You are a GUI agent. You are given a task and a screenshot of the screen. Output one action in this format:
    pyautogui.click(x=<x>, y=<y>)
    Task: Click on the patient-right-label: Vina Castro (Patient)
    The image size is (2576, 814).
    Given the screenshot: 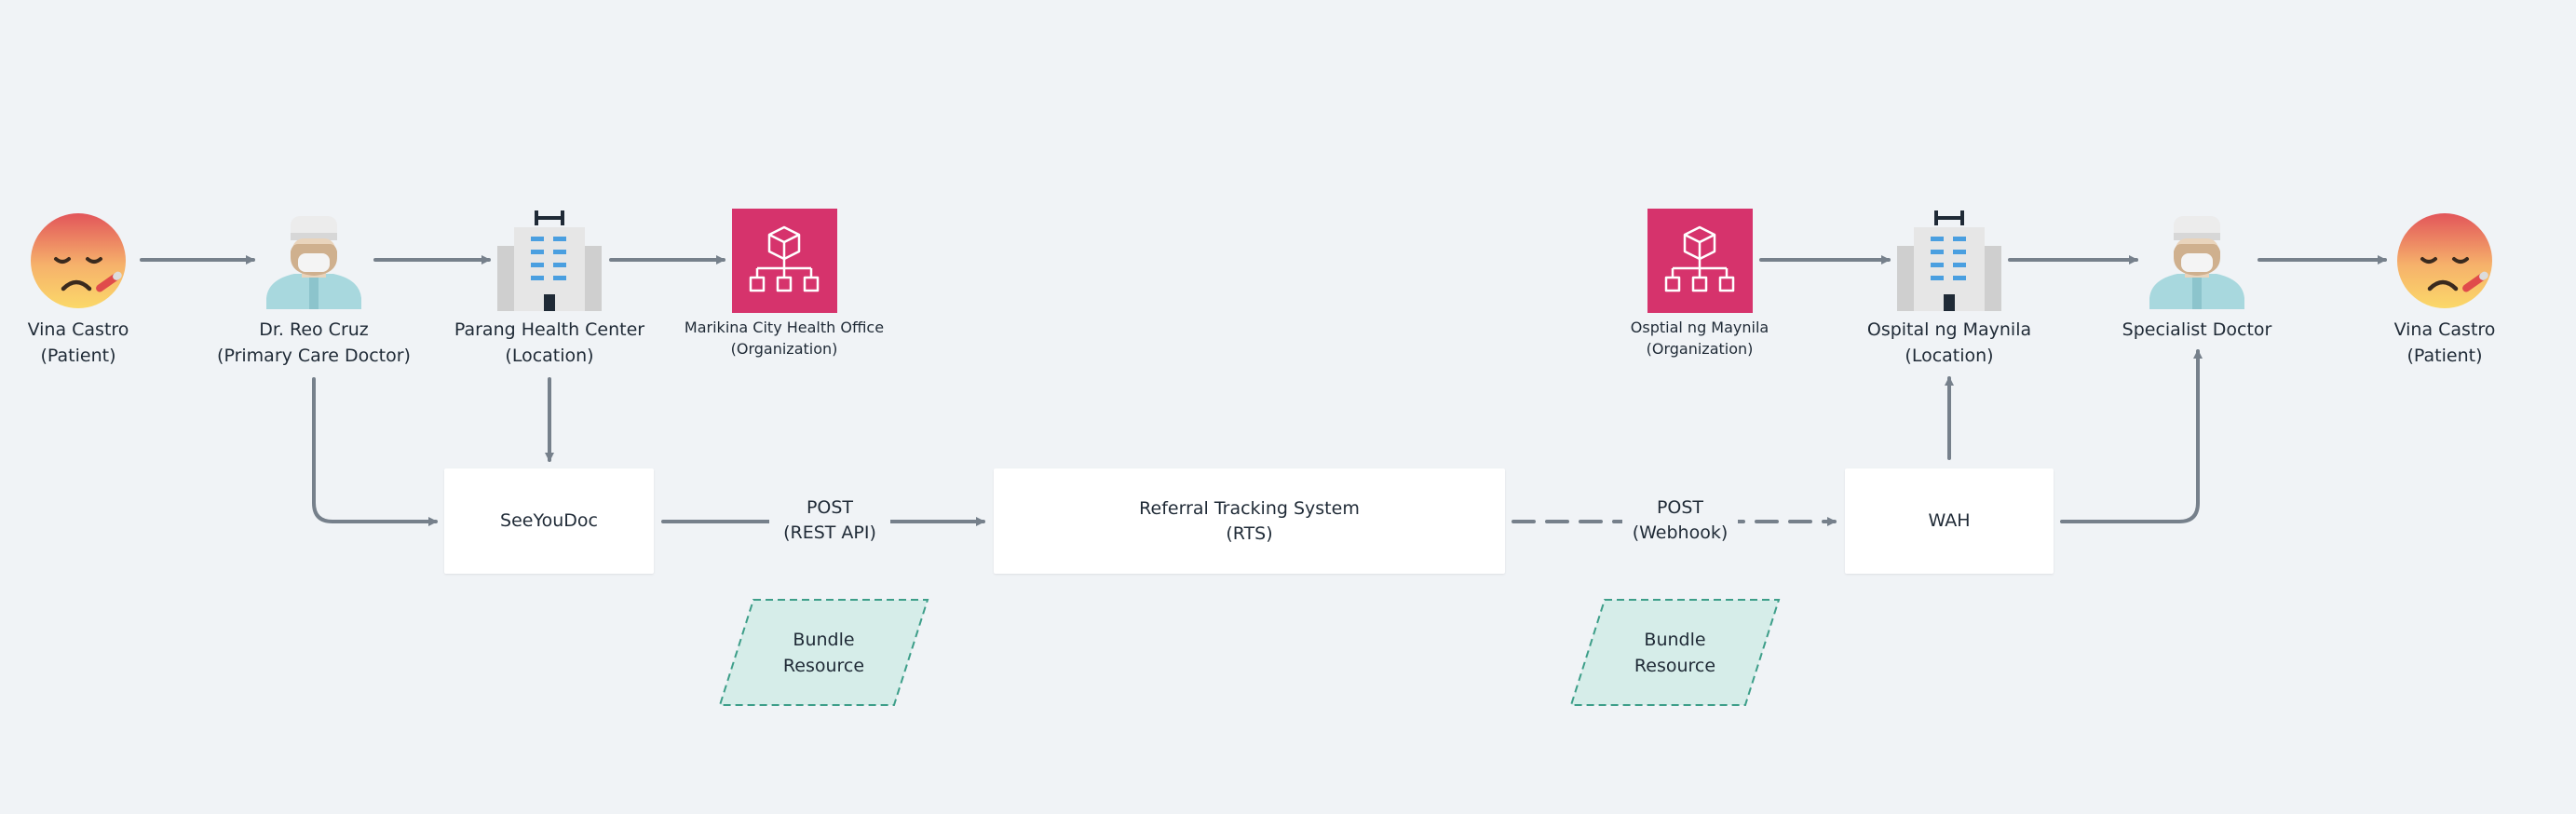 What is the action you would take?
    pyautogui.click(x=2444, y=343)
    